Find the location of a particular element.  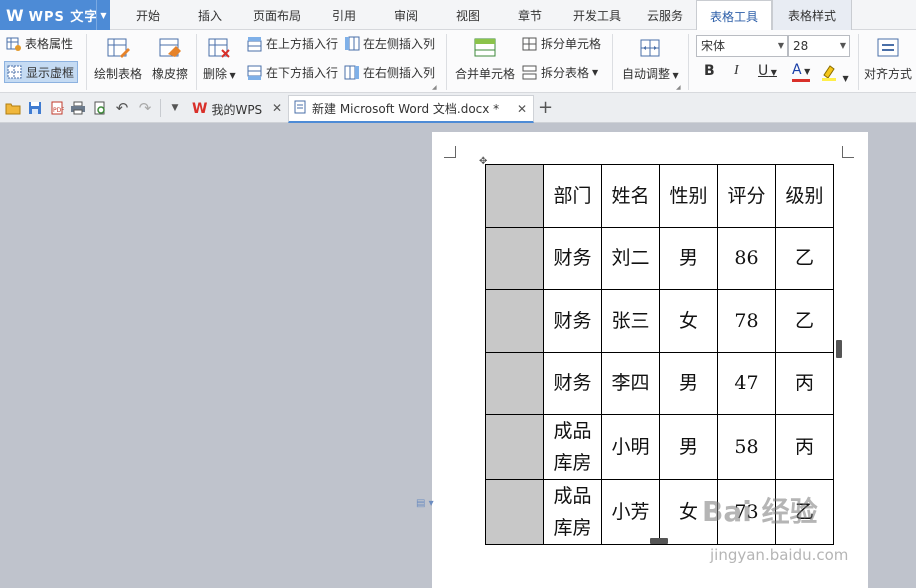

table-row: 财务 张三 女 78 乙 is located at coordinates (659, 321).